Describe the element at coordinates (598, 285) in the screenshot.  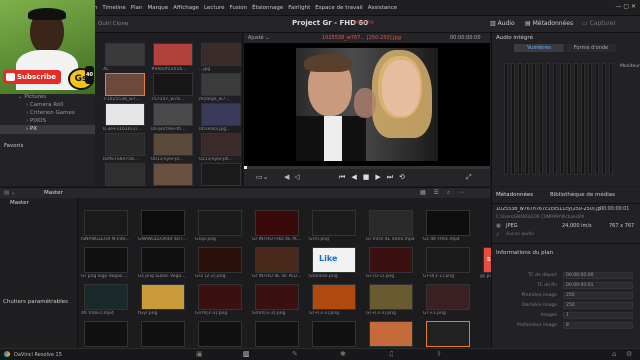
I see `metadata-field-value: 00:00:00:01` at that location.